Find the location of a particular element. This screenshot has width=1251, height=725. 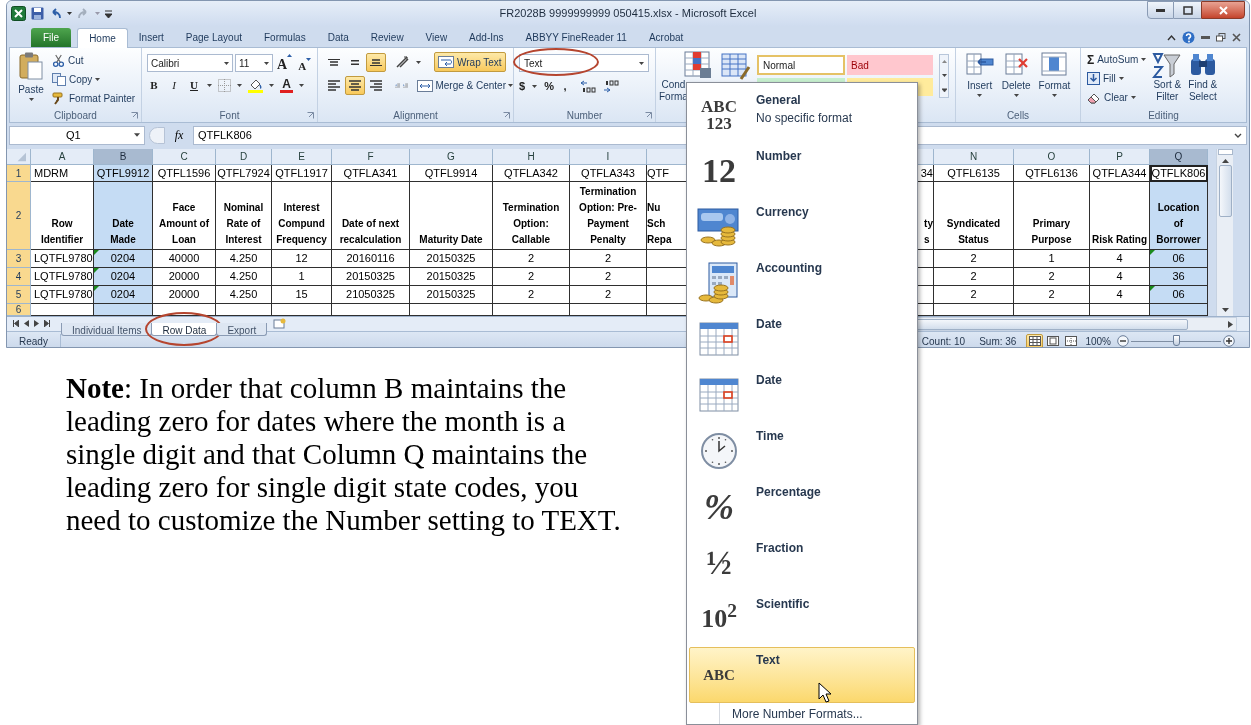

menu-item-label: Fraction is located at coordinates (780, 548).